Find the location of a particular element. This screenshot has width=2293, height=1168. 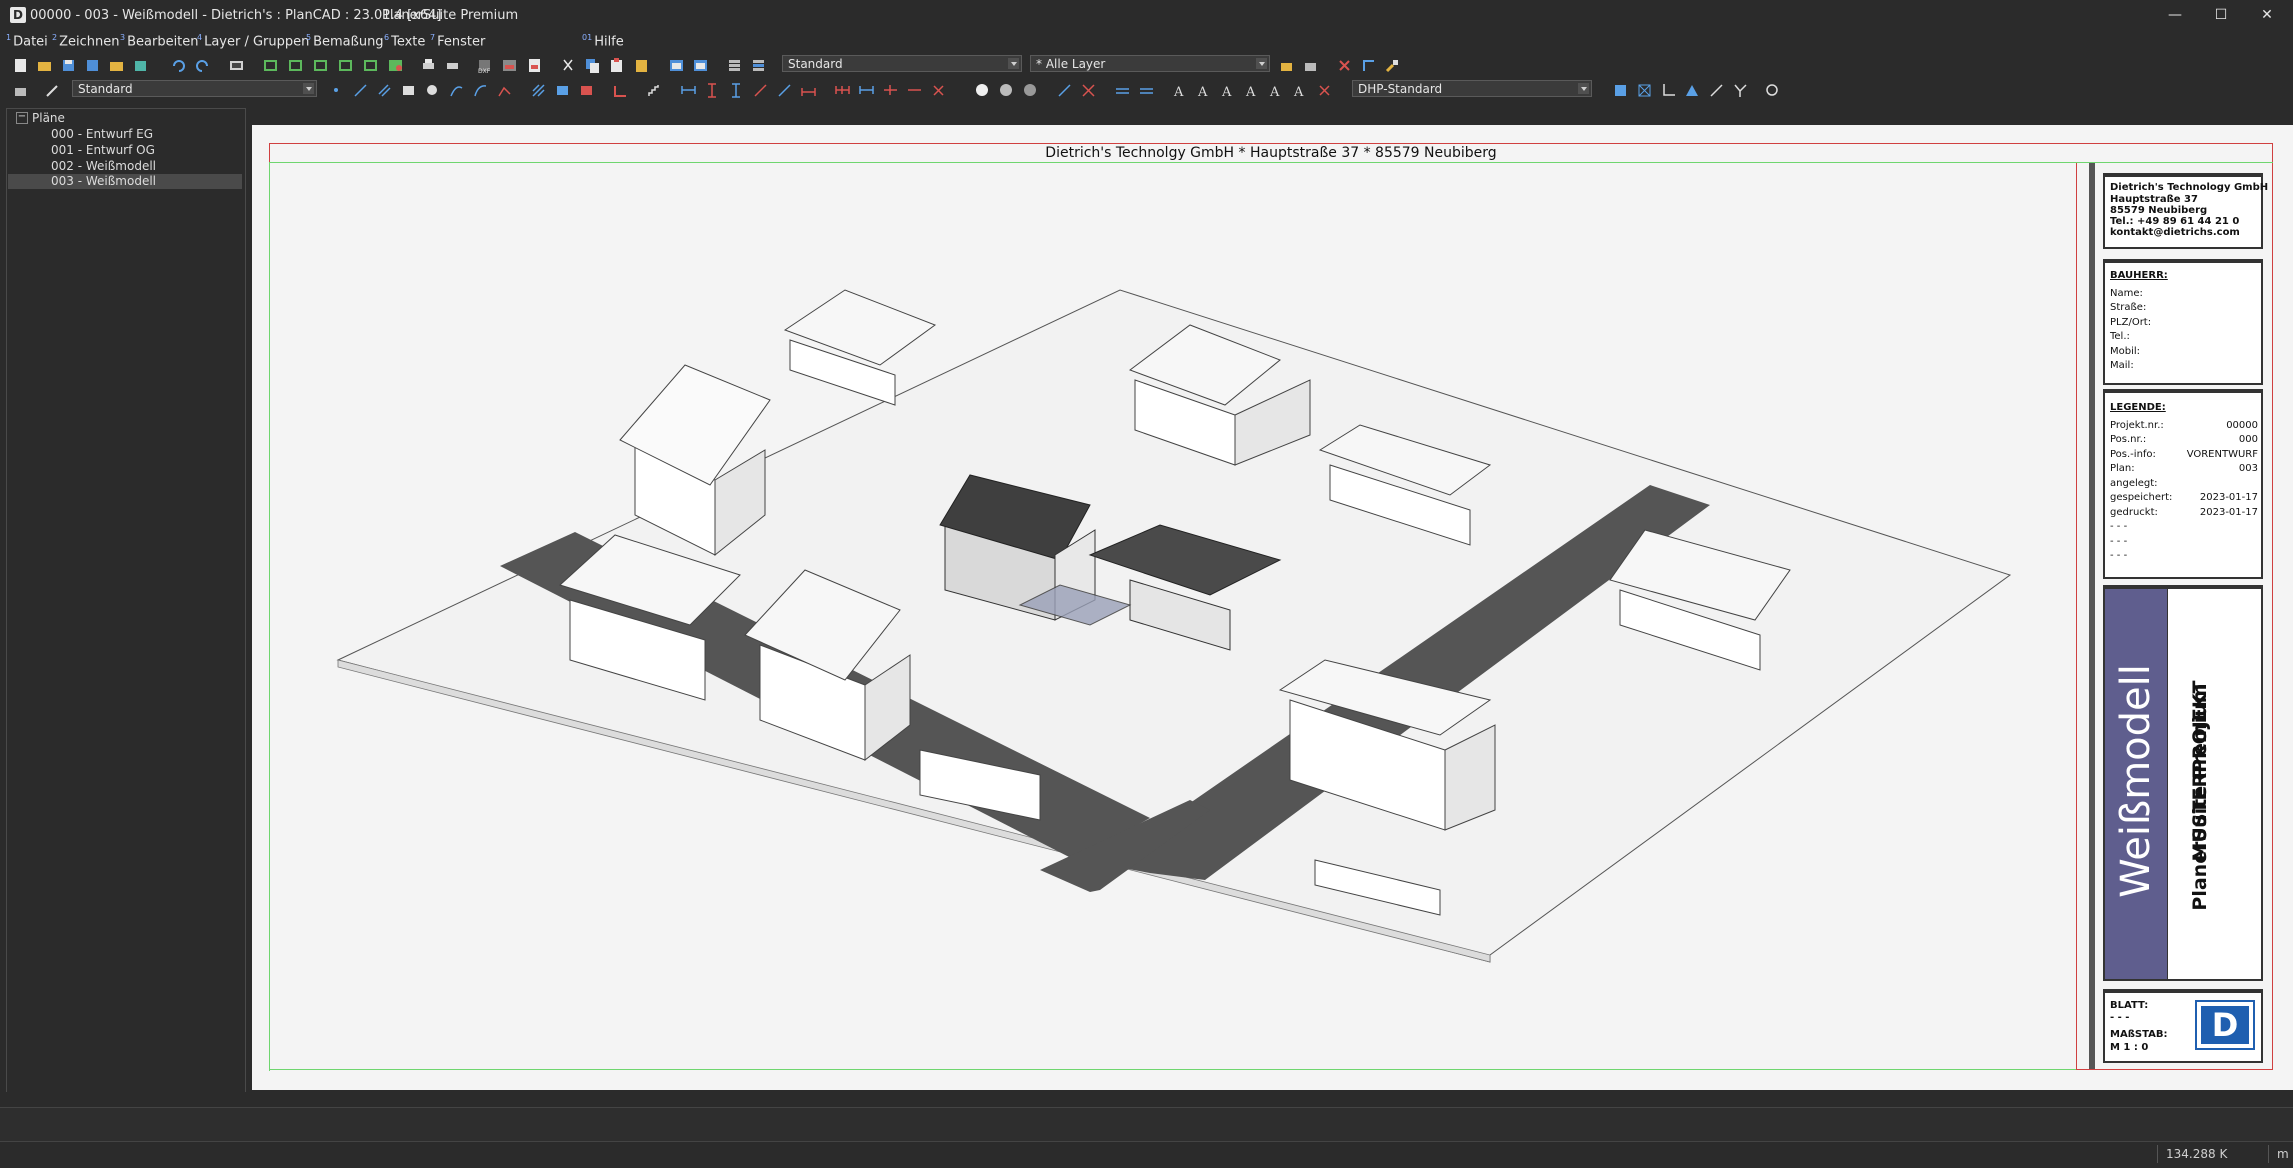

screenshot-icon is located at coordinates (236, 65).